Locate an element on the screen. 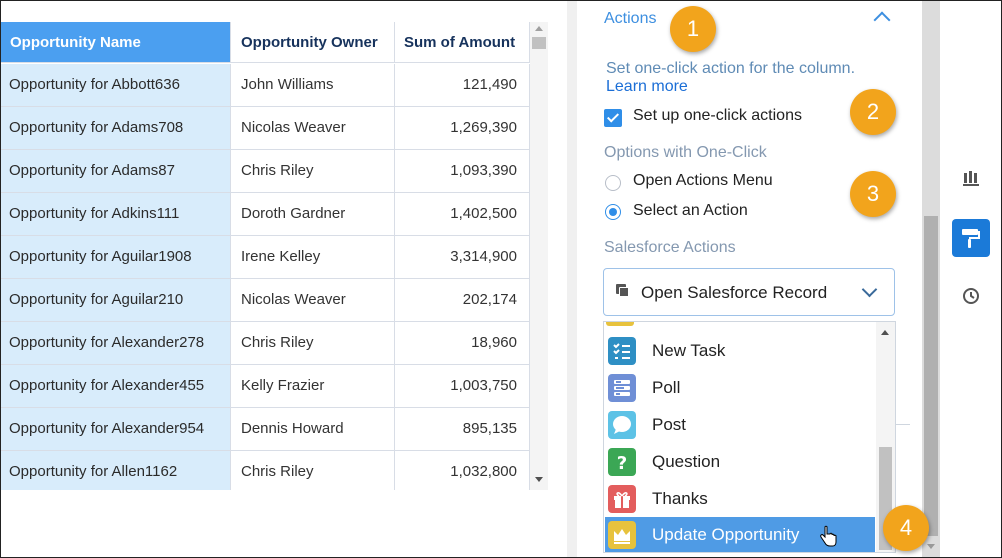 This screenshot has width=1002, height=558. cell-opportunity-name: Opportunity for Adkins111 is located at coordinates (116, 214).